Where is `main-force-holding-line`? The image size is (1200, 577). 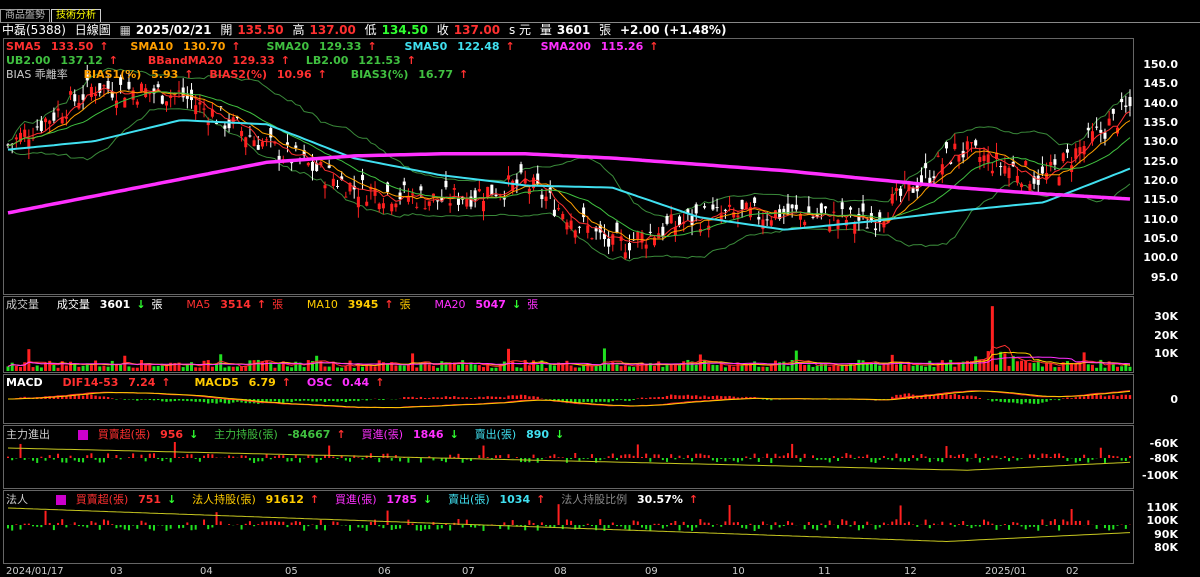 main-force-holding-line is located at coordinates (569, 459).